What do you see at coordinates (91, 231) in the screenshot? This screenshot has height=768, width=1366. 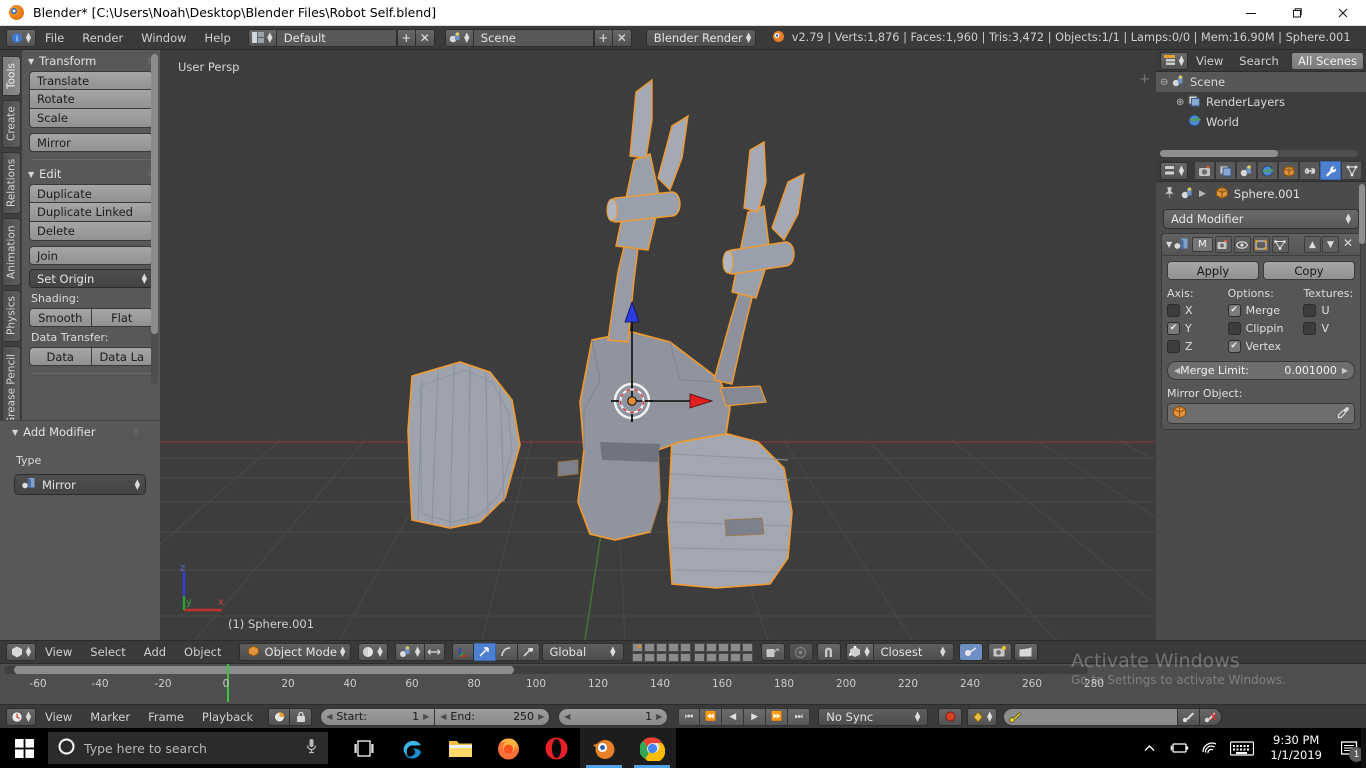 I see `delete-button: Delete` at bounding box center [91, 231].